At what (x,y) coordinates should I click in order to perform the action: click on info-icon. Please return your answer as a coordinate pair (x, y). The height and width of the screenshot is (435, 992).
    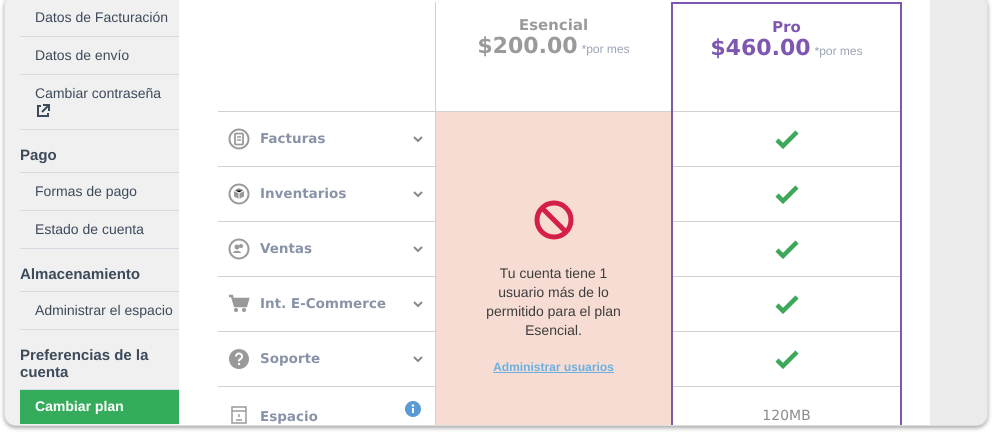
    Looking at the image, I should click on (413, 409).